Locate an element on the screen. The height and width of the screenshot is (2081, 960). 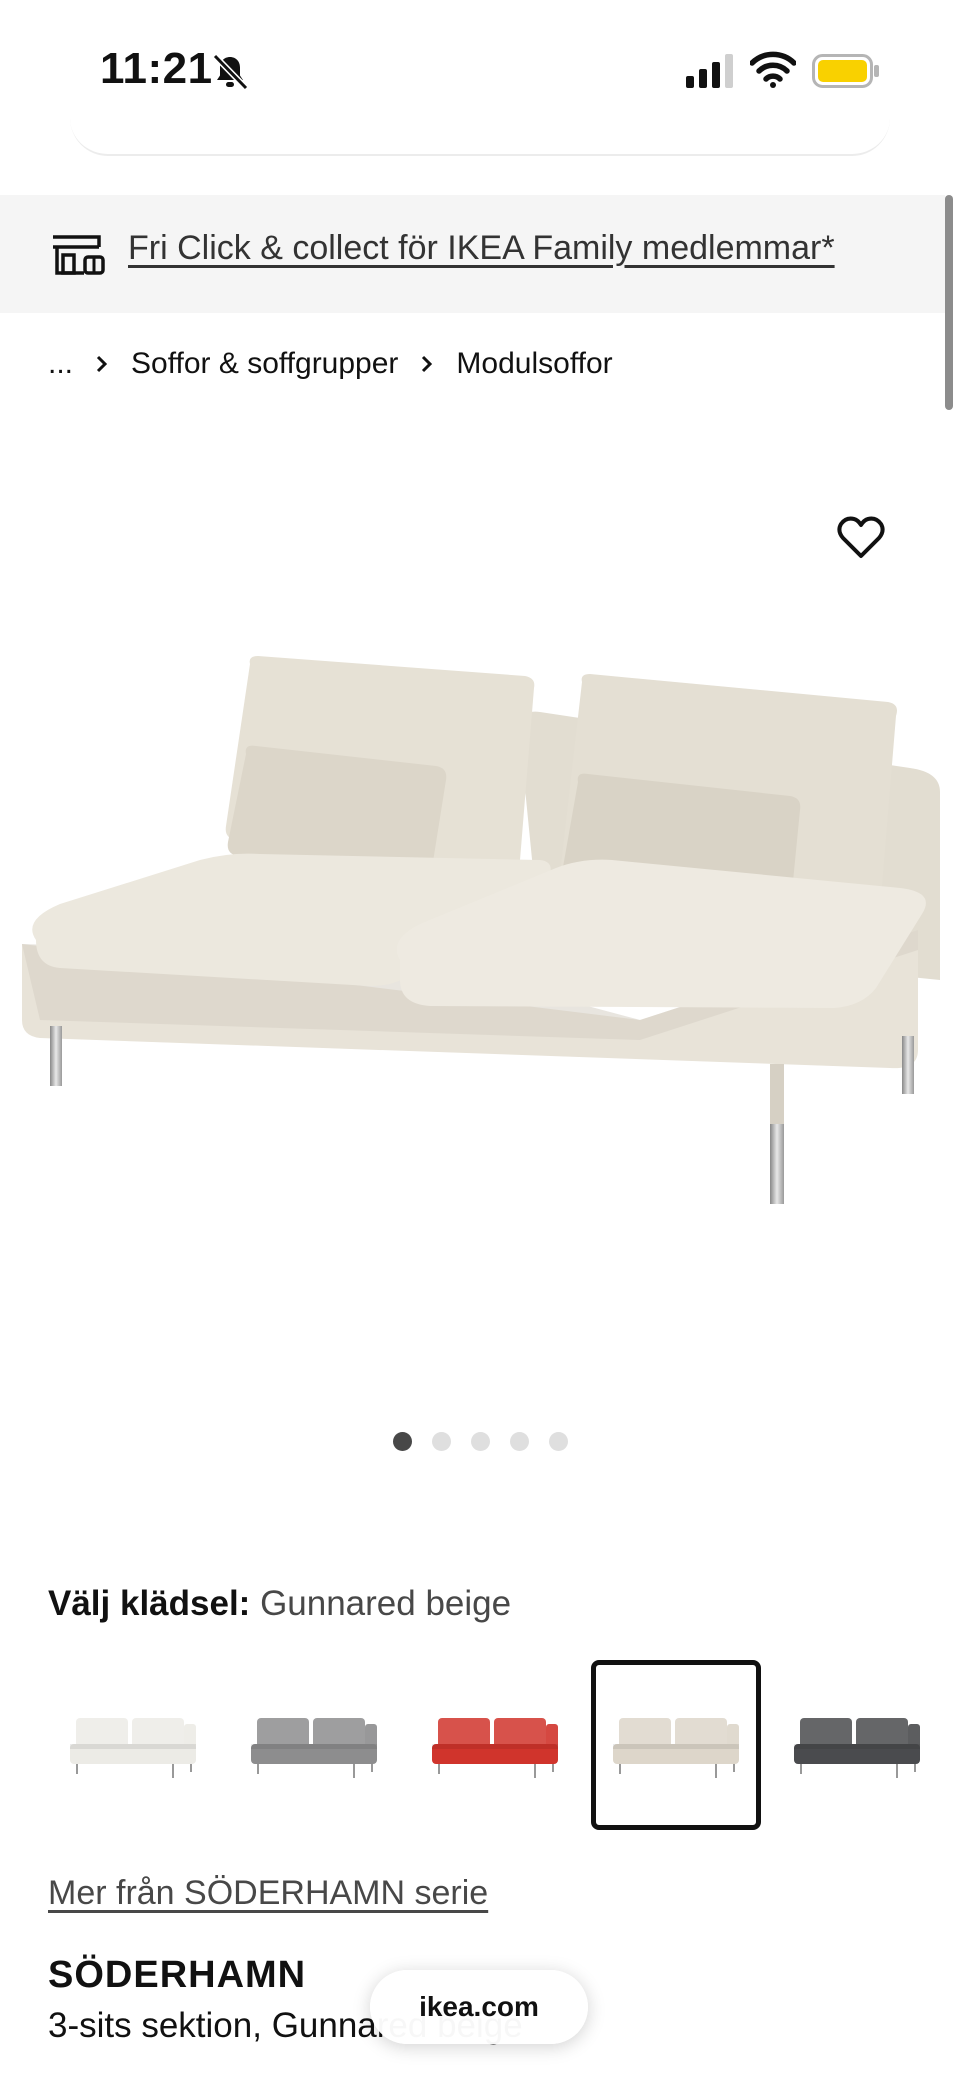
fabric-selected-name: Gunnared beige is located at coordinates (386, 1603).